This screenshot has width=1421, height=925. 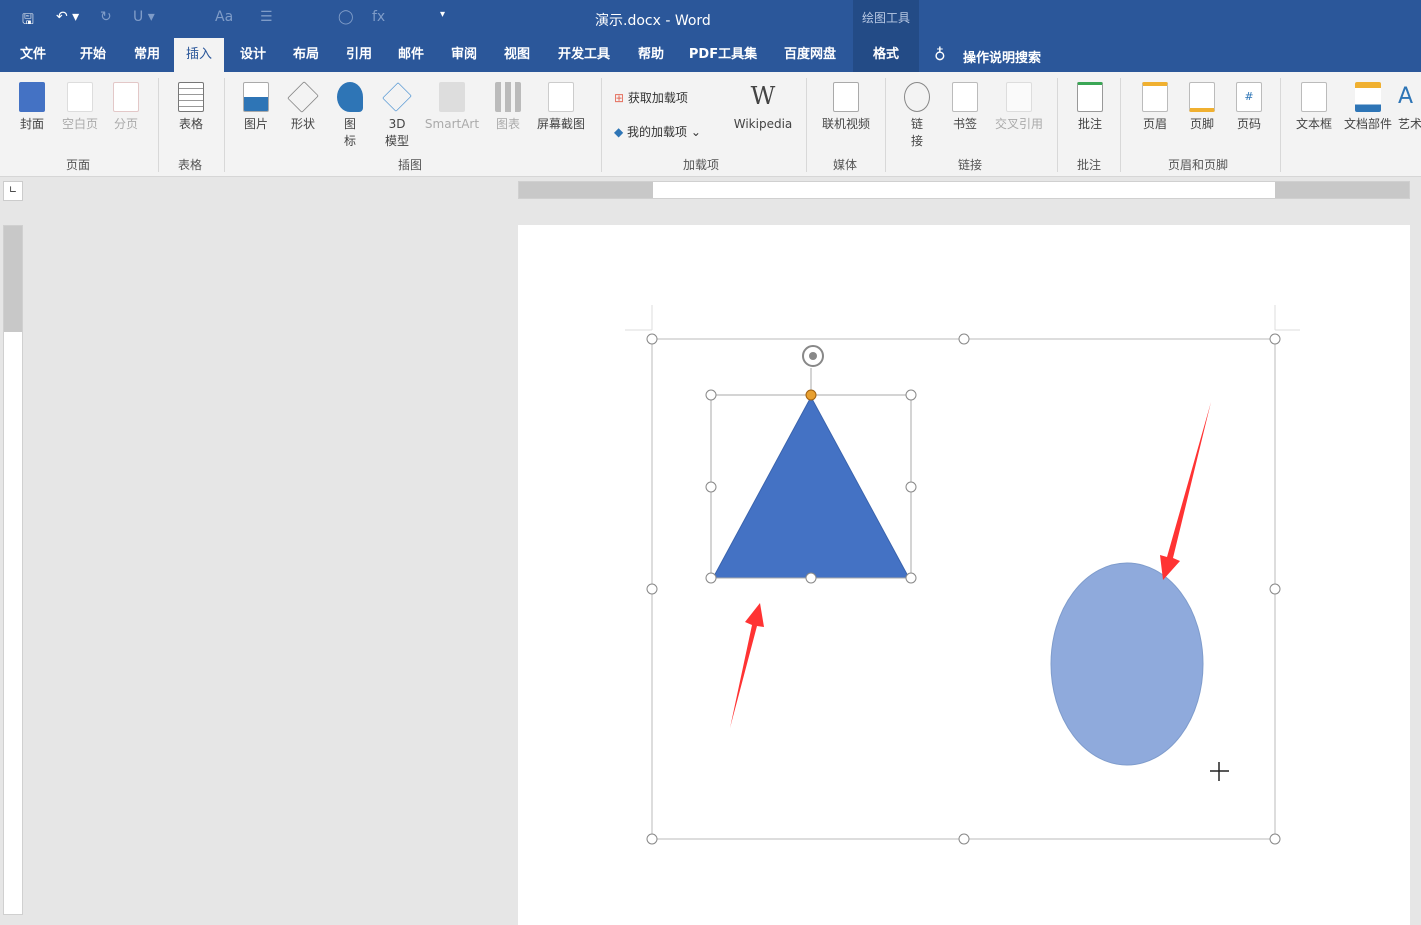 What do you see at coordinates (811, 487) in the screenshot?
I see `triangle-shape` at bounding box center [811, 487].